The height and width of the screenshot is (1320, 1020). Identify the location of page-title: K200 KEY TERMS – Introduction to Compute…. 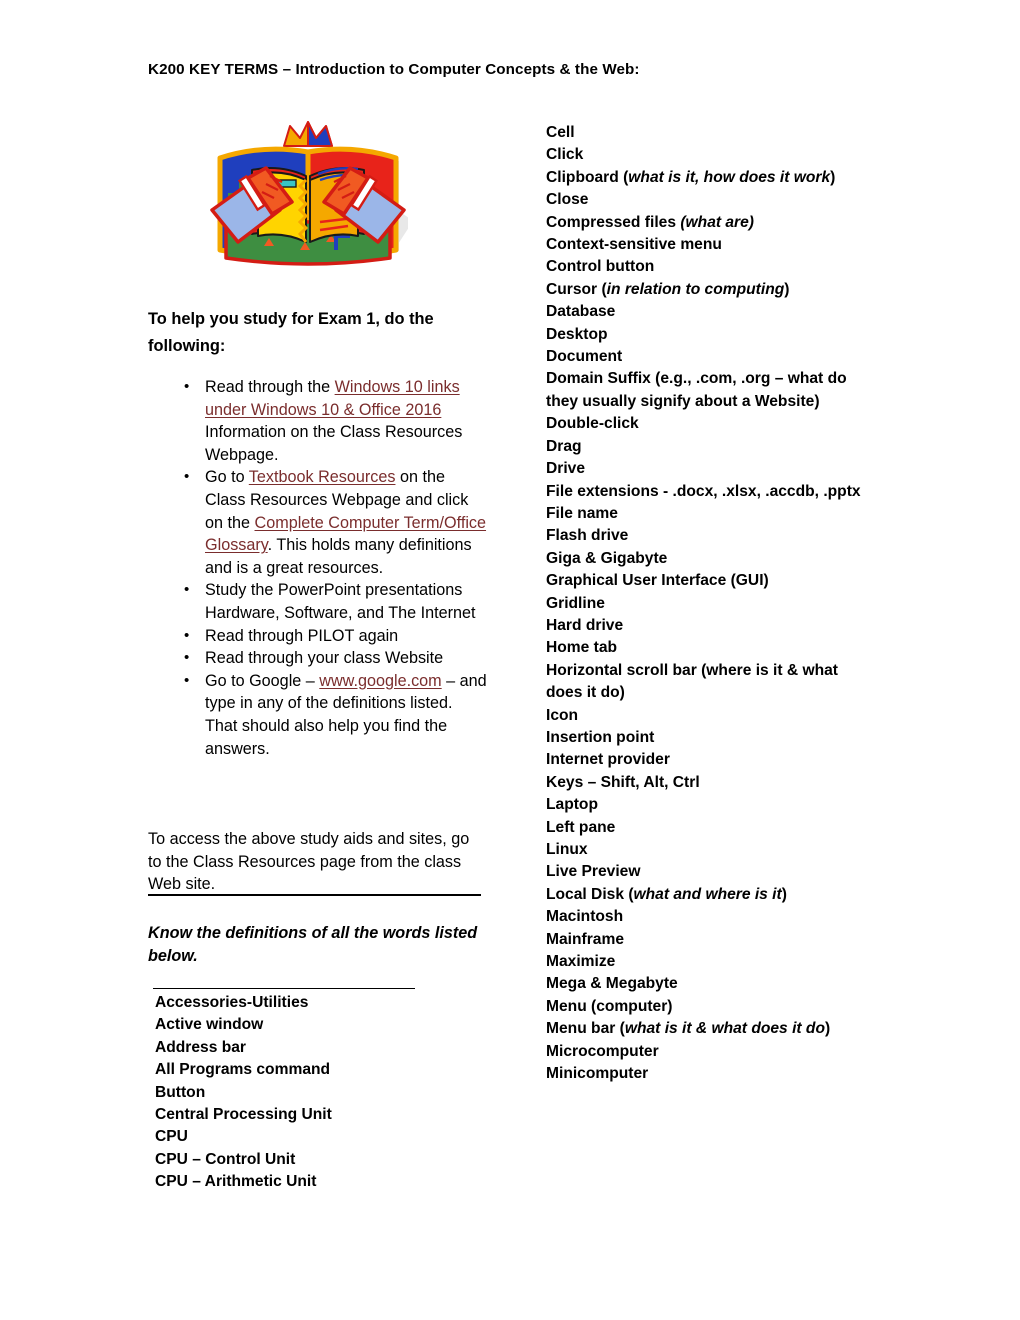
(394, 69).